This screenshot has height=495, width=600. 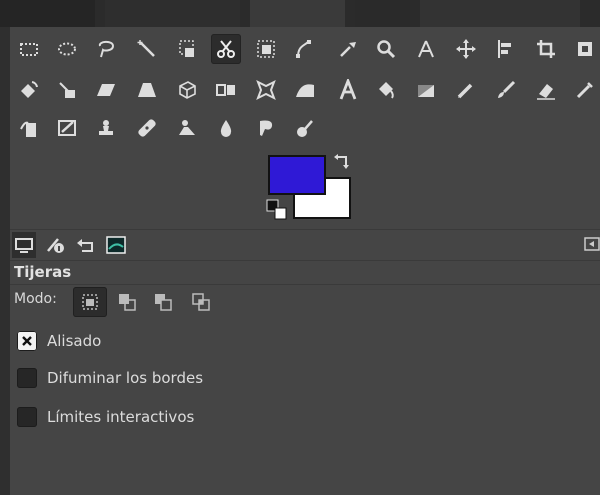 What do you see at coordinates (343, 162) in the screenshot?
I see `swap-colors-icon` at bounding box center [343, 162].